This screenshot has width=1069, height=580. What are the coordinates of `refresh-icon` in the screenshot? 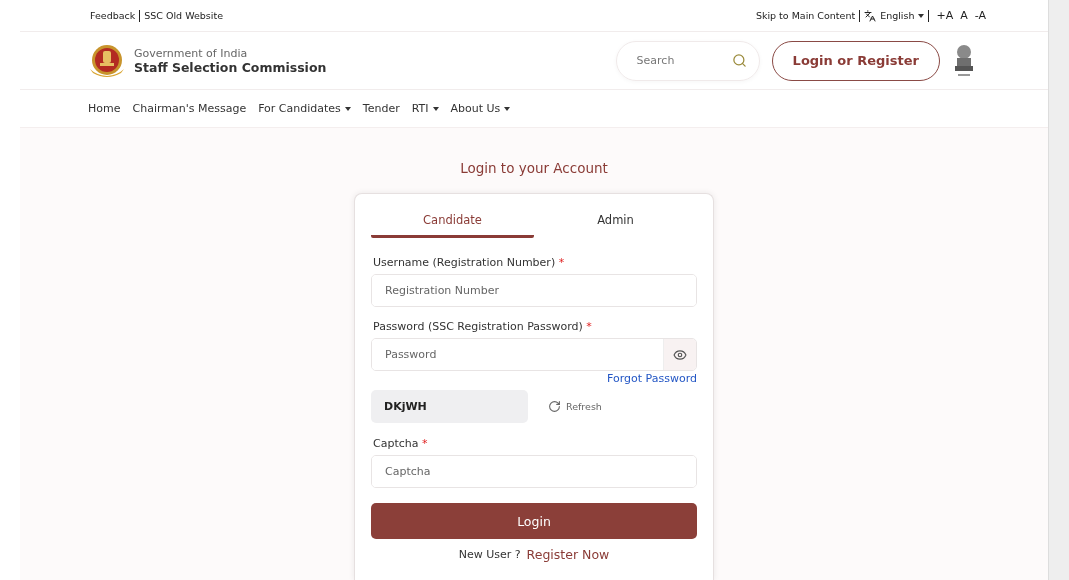 It's located at (554, 406).